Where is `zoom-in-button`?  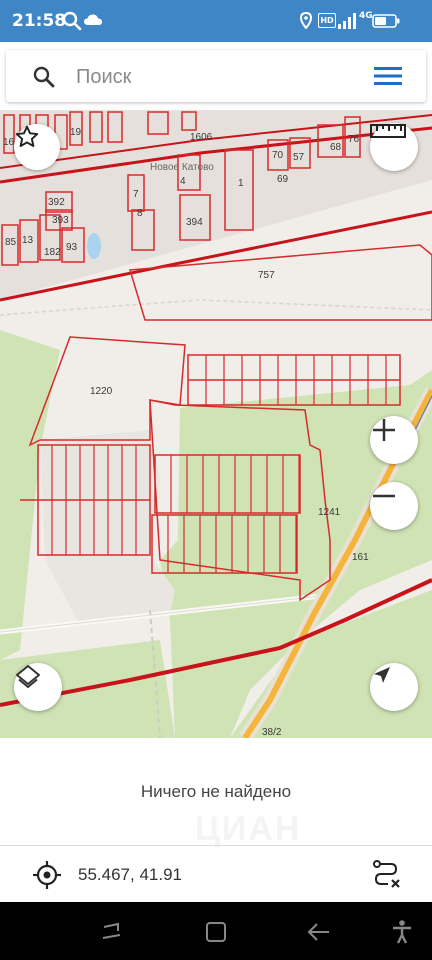 zoom-in-button is located at coordinates (394, 440).